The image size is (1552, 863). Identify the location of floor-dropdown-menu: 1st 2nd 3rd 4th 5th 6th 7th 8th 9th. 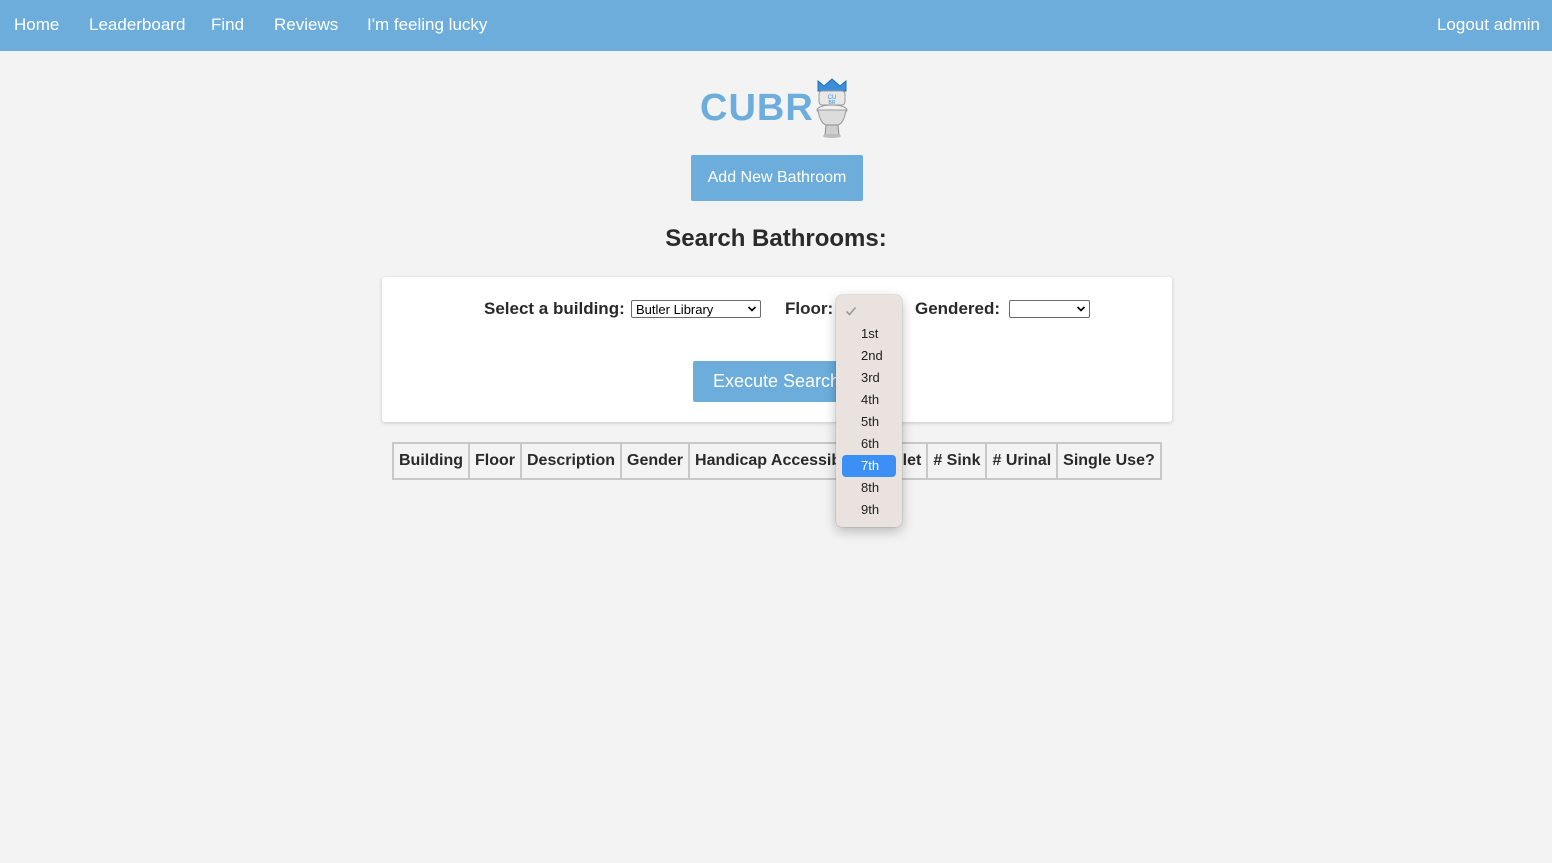
(869, 411).